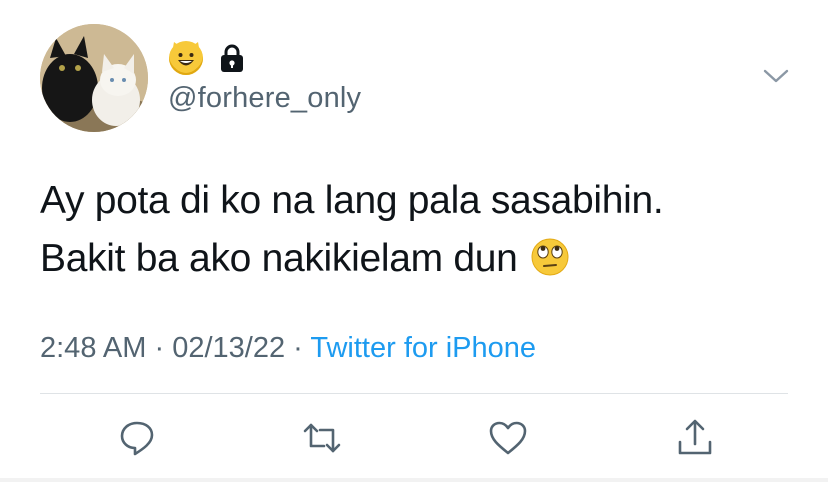 This screenshot has width=828, height=482. I want to click on bottom-divider, so click(414, 480).